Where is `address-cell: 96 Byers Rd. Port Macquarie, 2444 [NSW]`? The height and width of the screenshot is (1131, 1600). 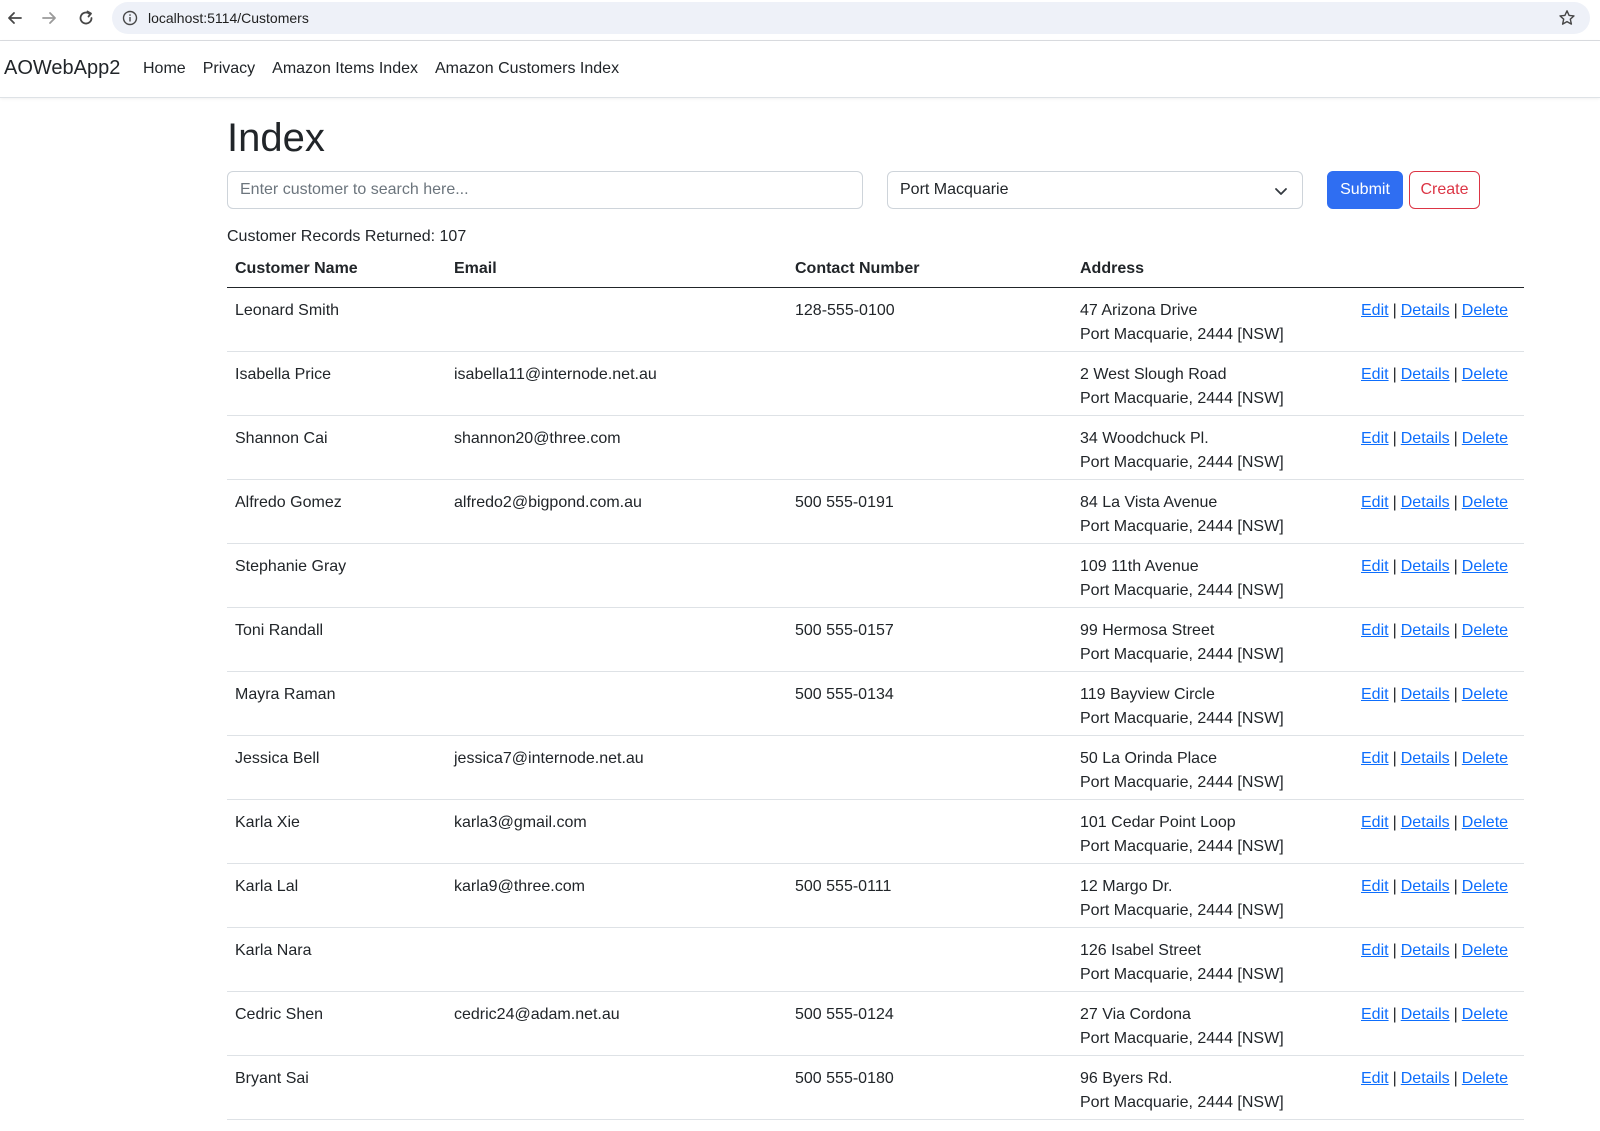 address-cell: 96 Byers Rd. Port Macquarie, 2444 [NSW] is located at coordinates (1212, 1087).